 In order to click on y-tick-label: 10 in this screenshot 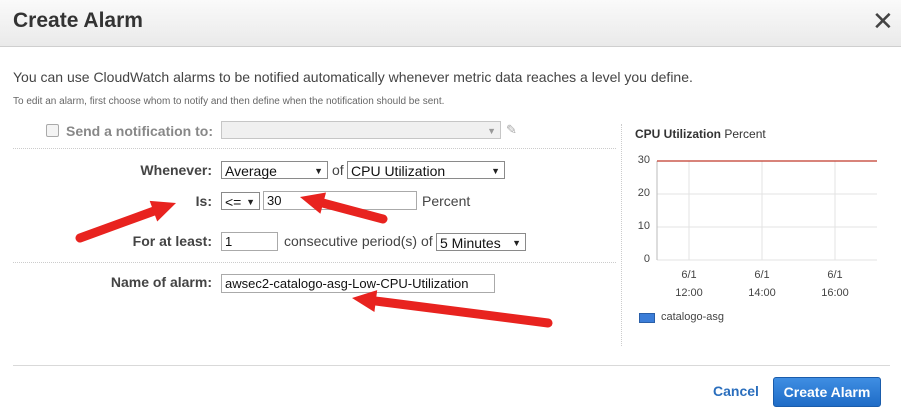, I will do `click(643, 226)`.